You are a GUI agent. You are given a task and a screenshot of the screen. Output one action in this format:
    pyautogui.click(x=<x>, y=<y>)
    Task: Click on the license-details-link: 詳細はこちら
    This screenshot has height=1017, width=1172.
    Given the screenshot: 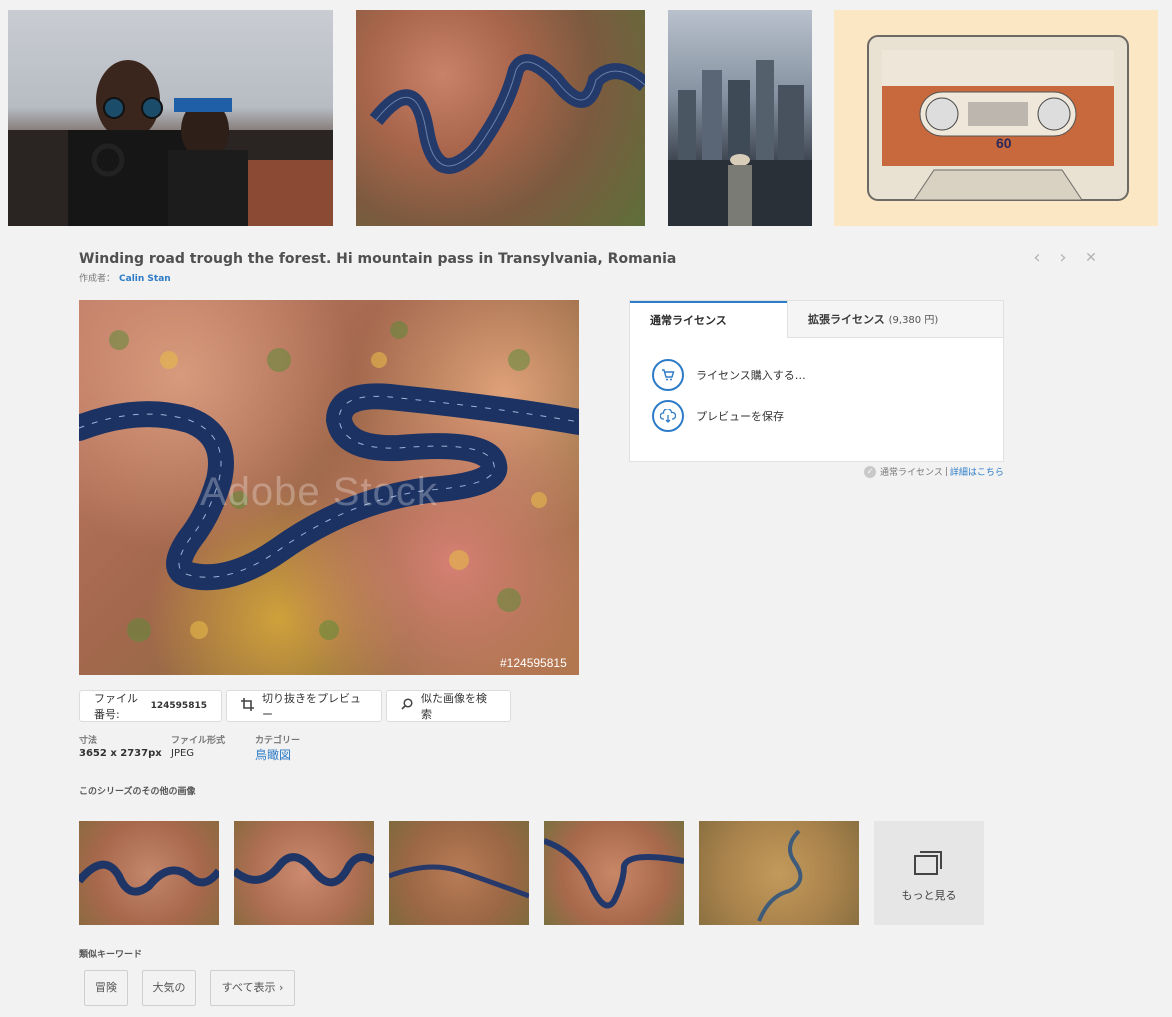 What is the action you would take?
    pyautogui.click(x=977, y=471)
    